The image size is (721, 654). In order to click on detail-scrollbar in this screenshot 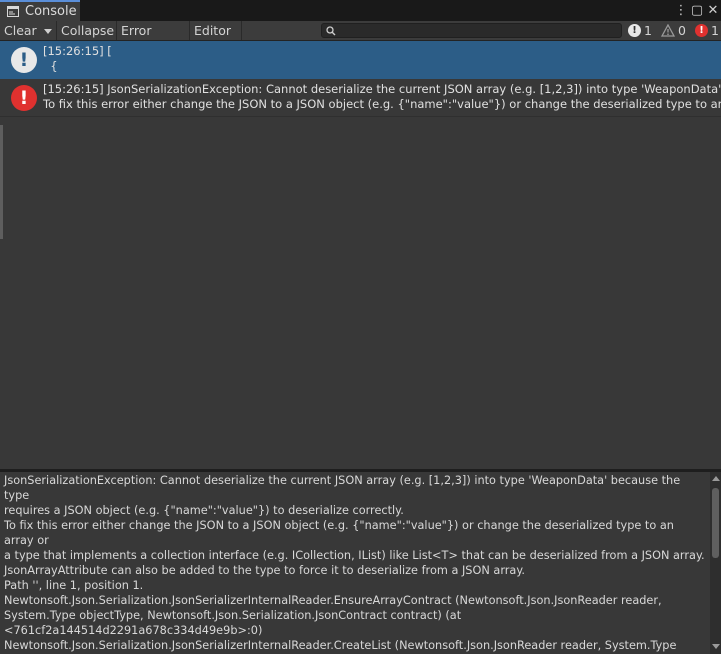, I will do `click(715, 563)`.